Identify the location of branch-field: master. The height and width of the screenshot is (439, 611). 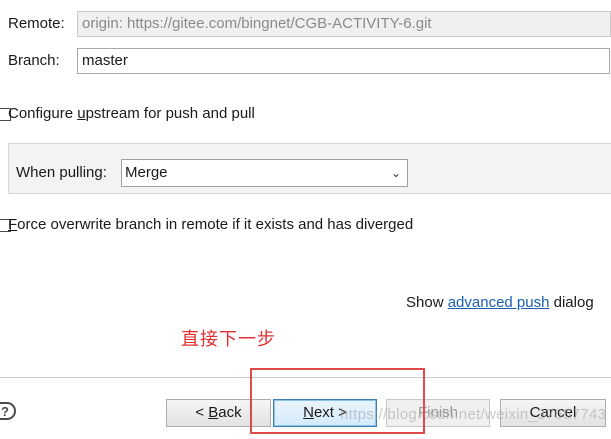
(343, 61).